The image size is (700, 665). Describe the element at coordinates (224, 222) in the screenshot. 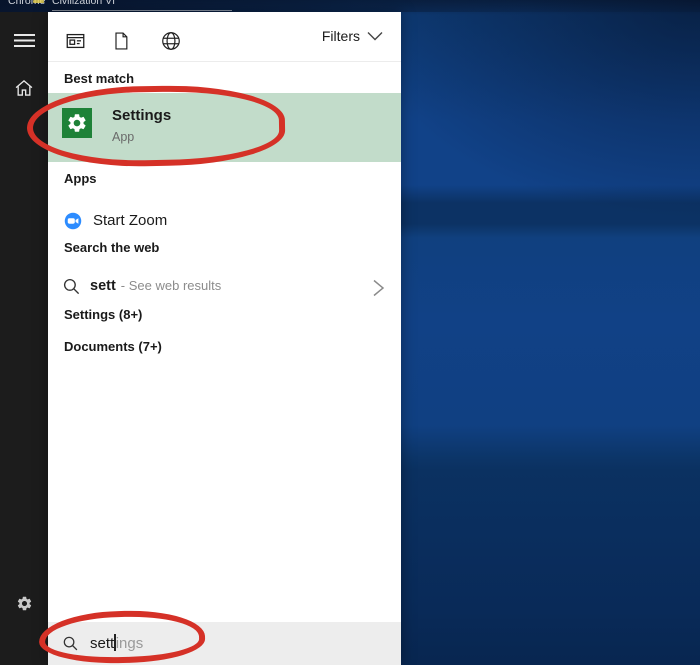

I see `result-start-zoom: Start Zoom` at that location.